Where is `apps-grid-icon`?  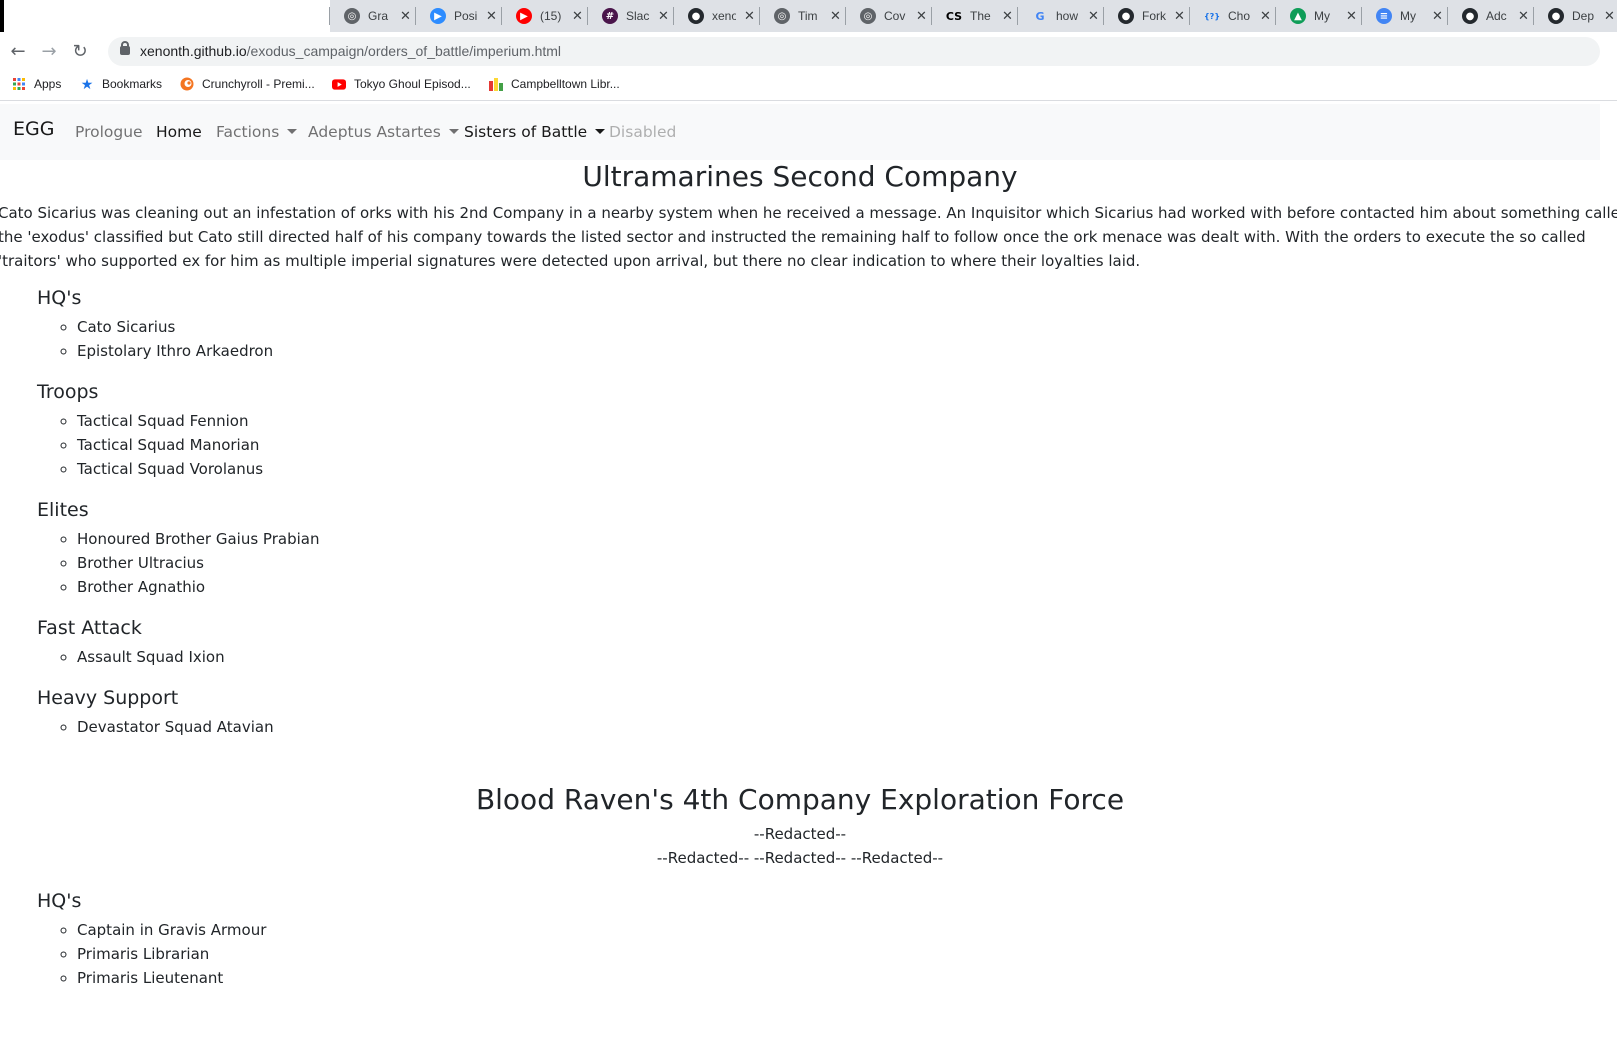 apps-grid-icon is located at coordinates (19, 84).